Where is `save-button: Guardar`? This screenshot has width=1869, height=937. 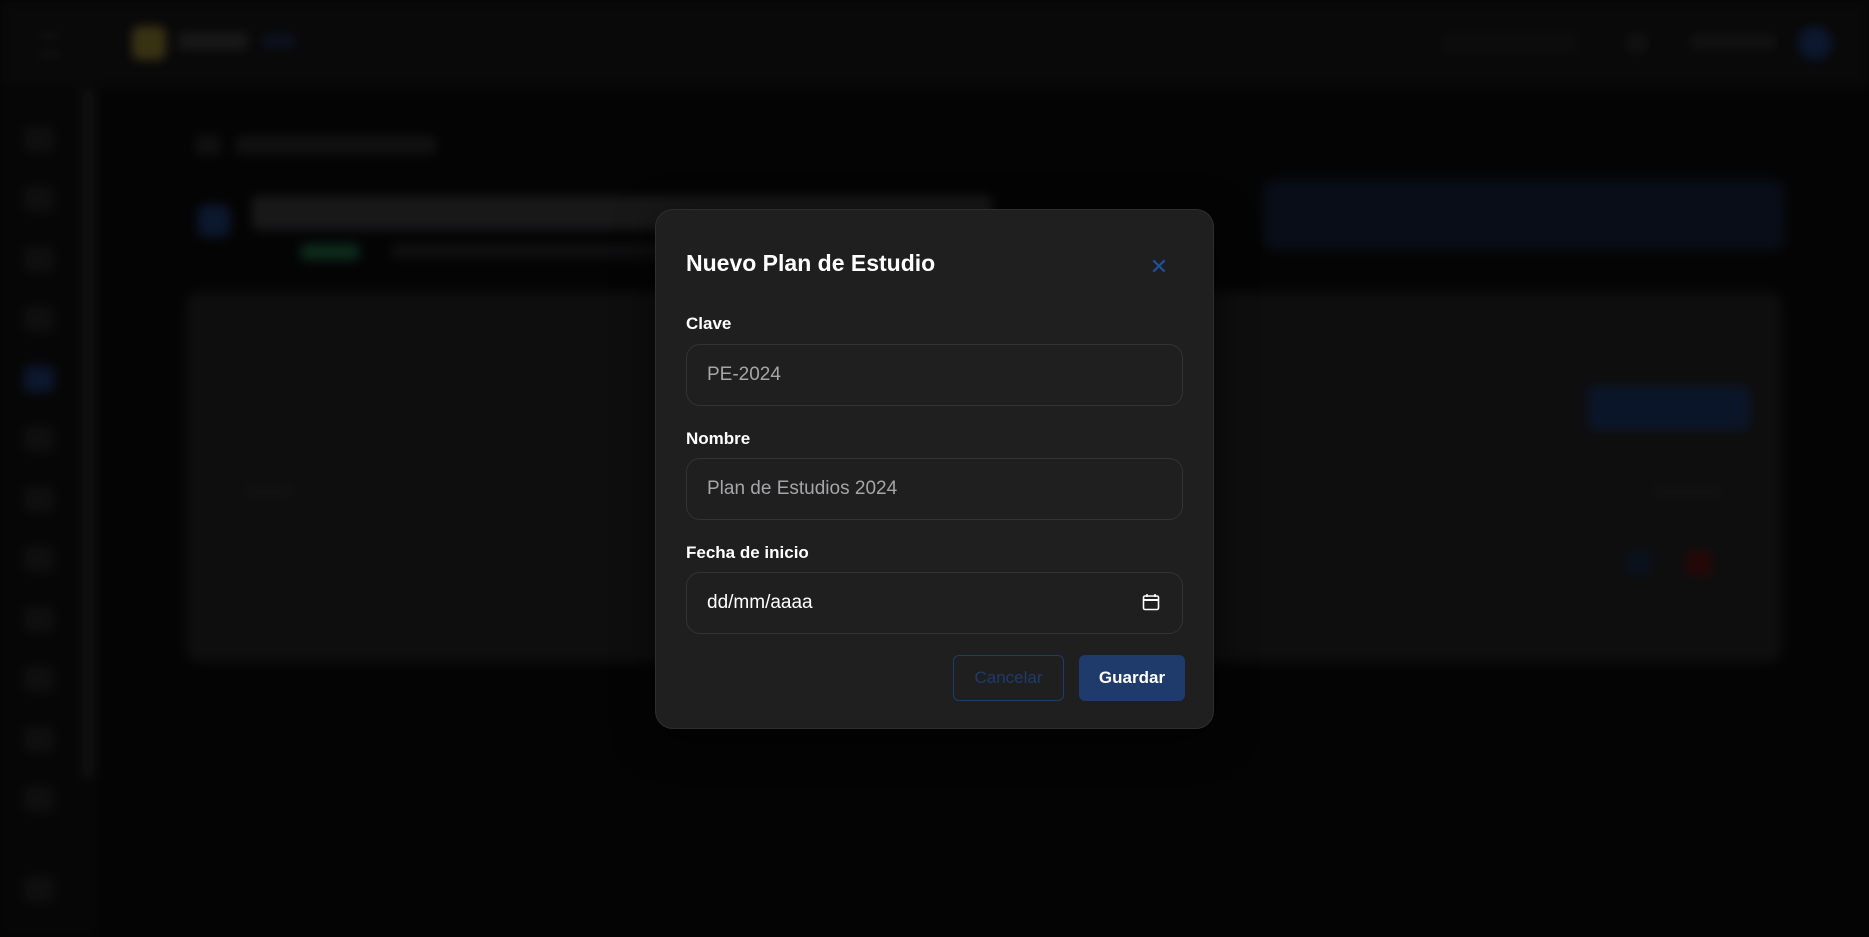
save-button: Guardar is located at coordinates (1132, 678).